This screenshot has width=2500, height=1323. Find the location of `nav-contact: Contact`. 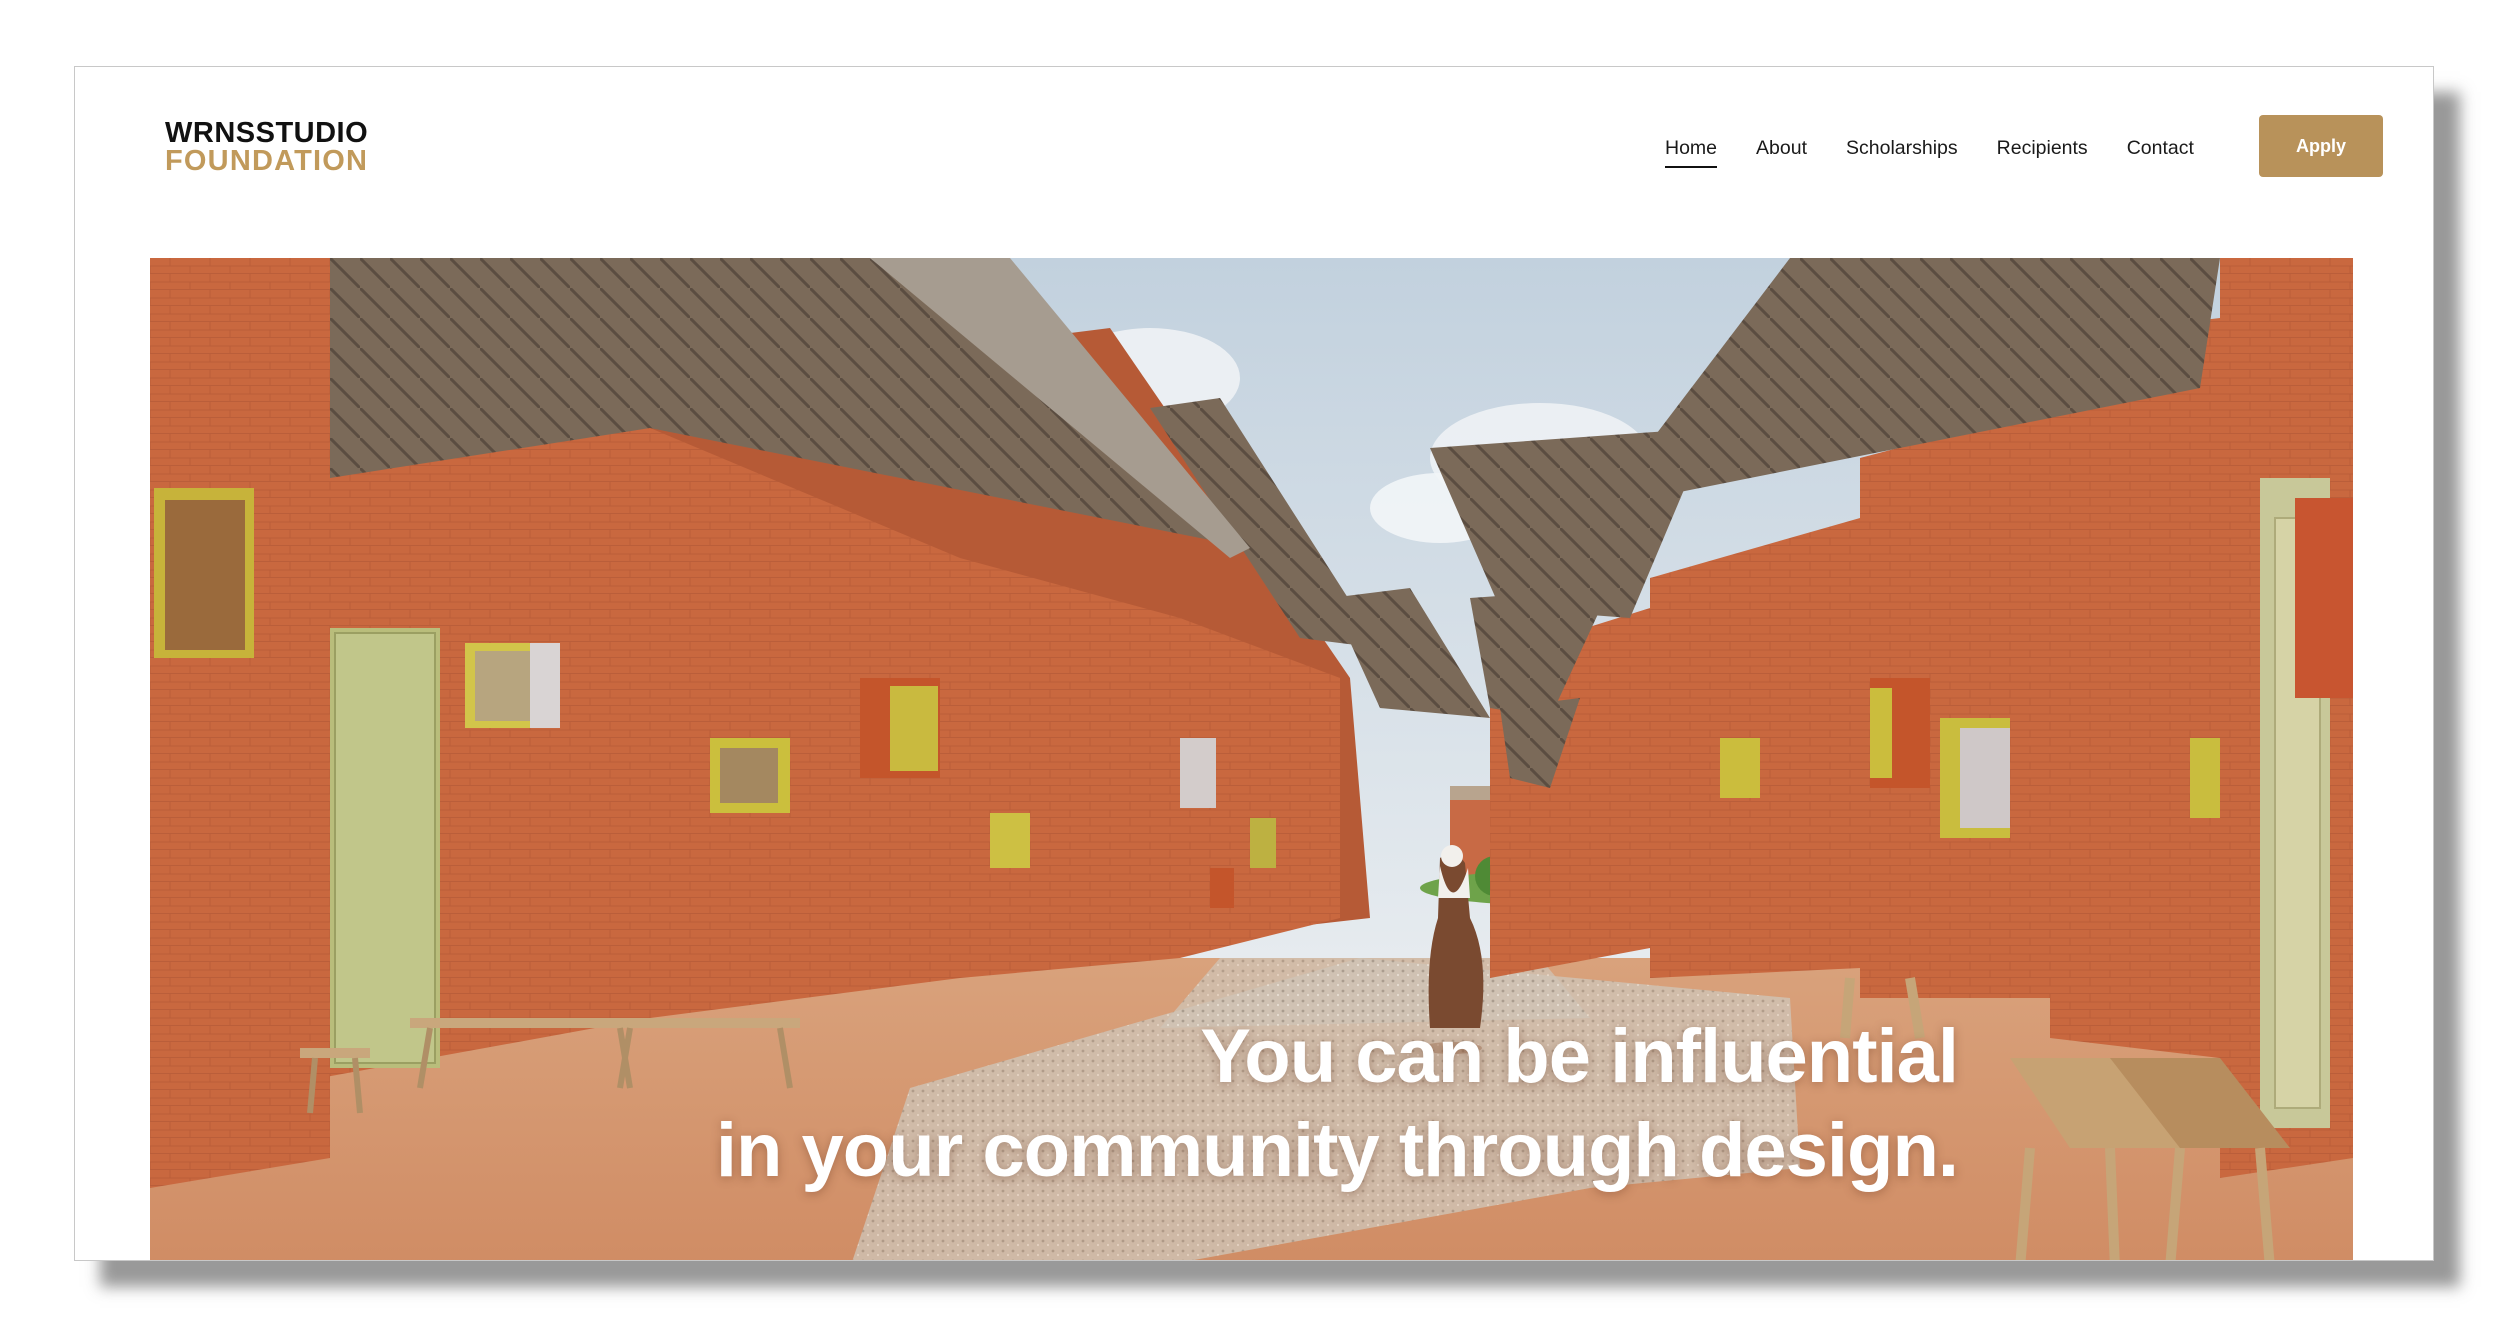

nav-contact: Contact is located at coordinates (2160, 150).